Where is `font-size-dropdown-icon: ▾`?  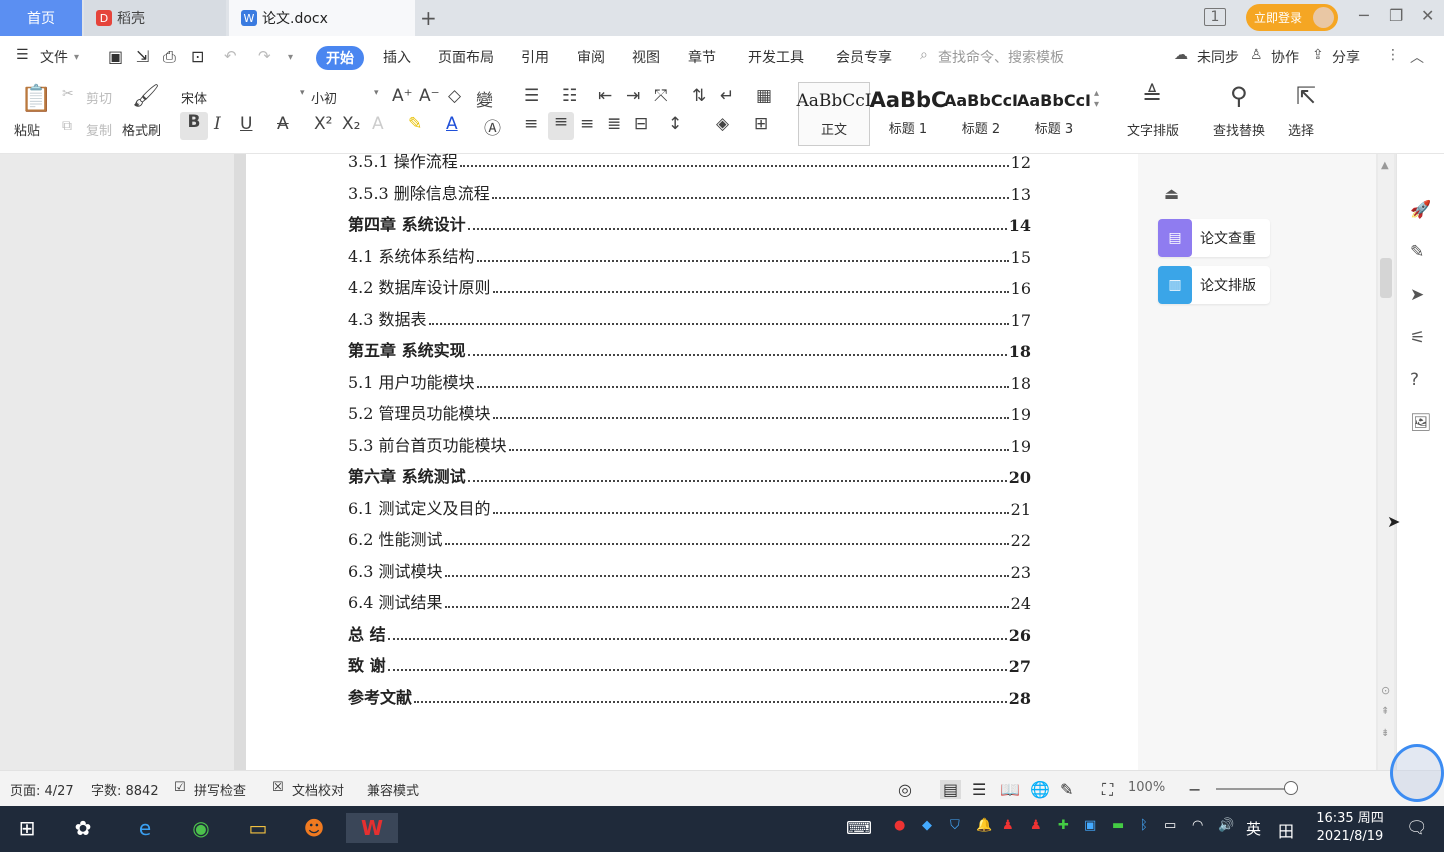
font-size-dropdown-icon: ▾ is located at coordinates (302, 93).